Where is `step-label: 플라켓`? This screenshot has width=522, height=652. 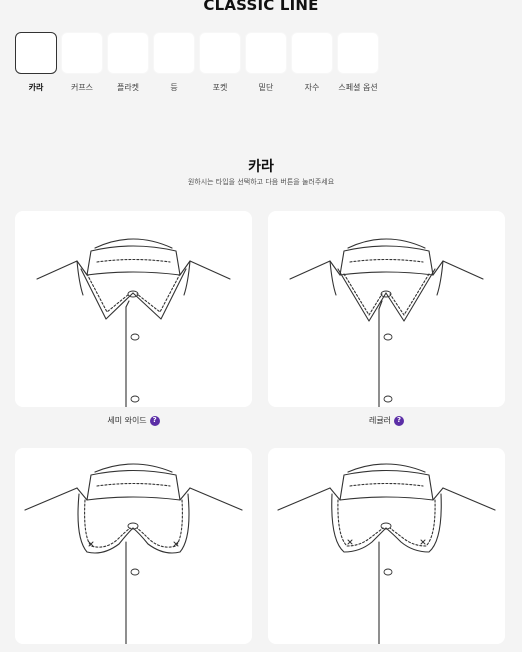 step-label: 플라켓 is located at coordinates (128, 87).